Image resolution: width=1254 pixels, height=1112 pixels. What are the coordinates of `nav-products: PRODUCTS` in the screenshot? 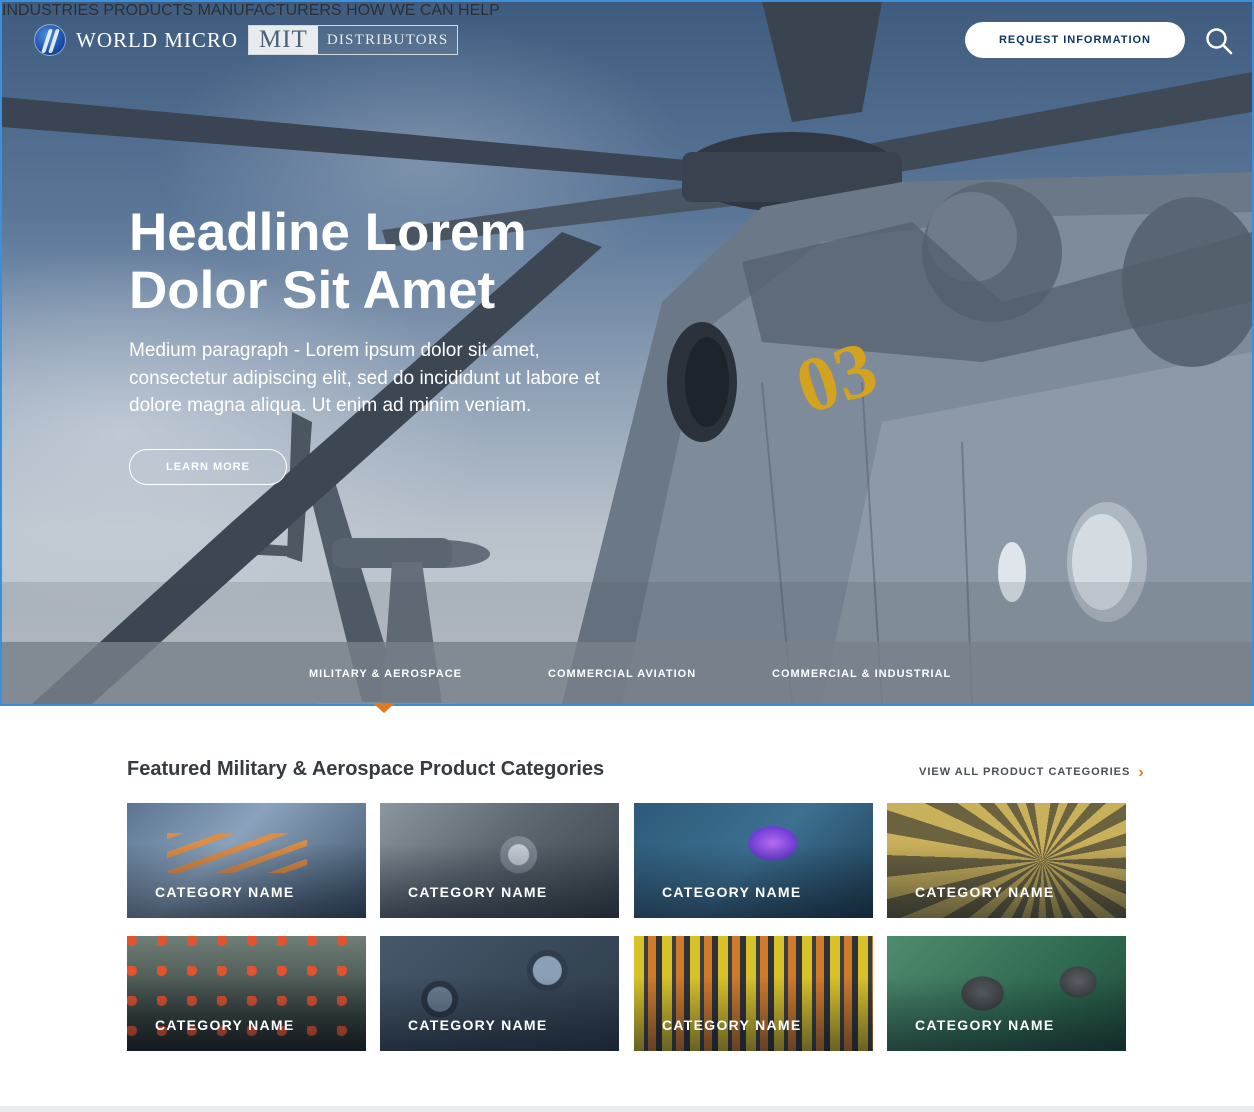 It's located at (148, 10).